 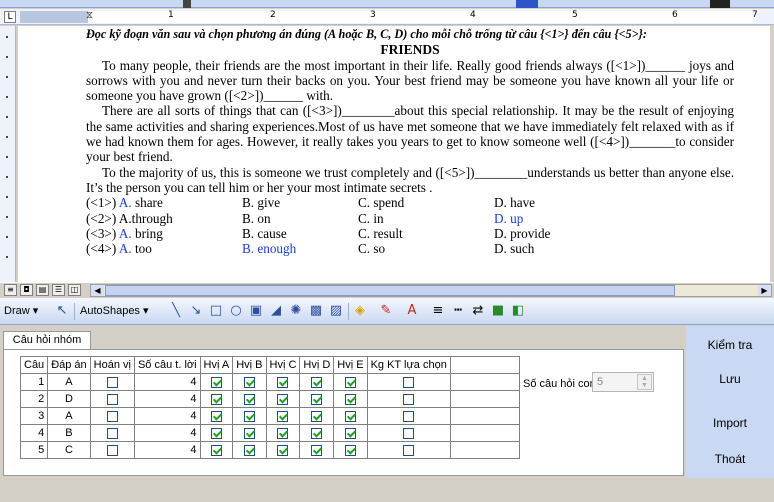 What do you see at coordinates (270, 416) in the screenshot?
I see `table-row: 3 A 4` at bounding box center [270, 416].